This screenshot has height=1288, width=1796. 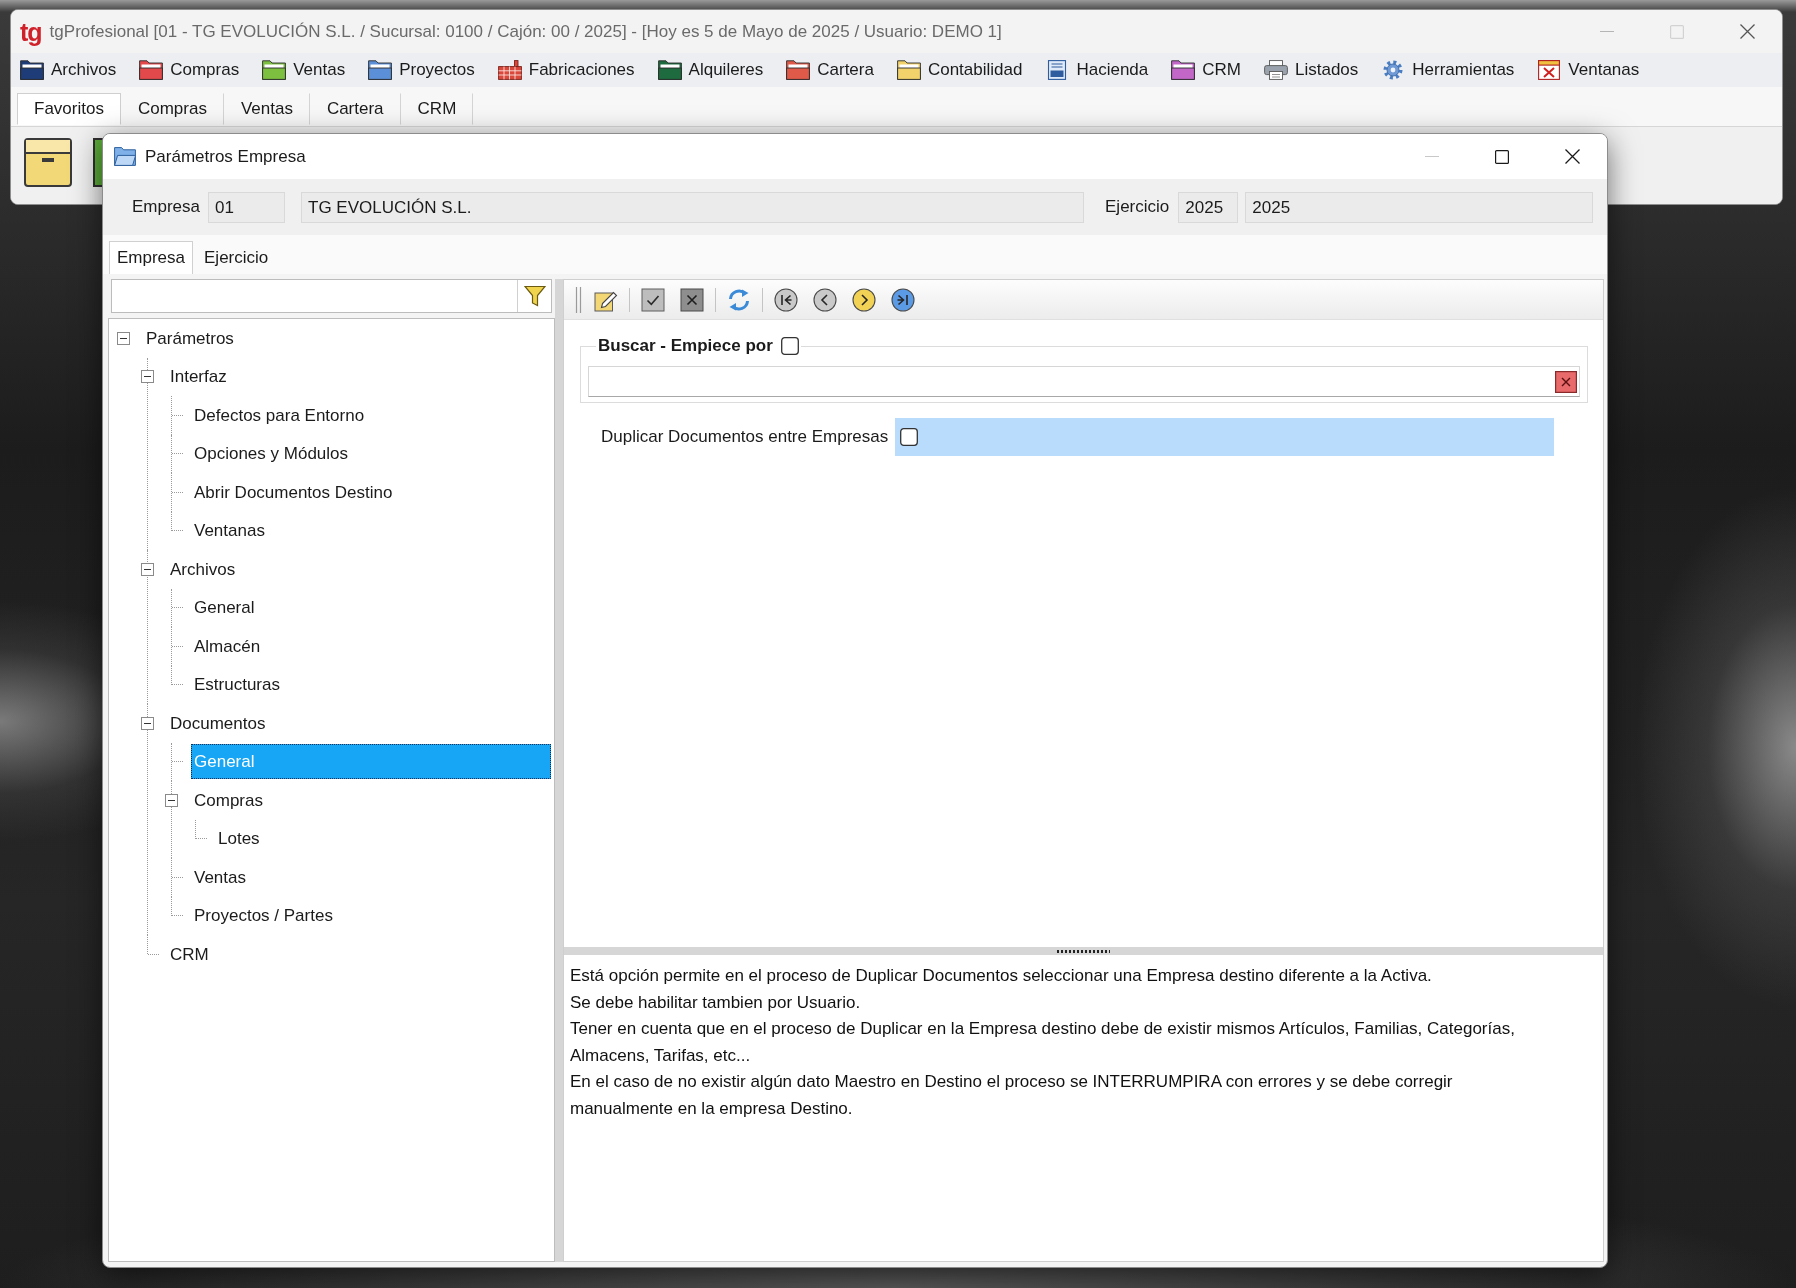 I want to click on tree-item: Compras, so click(x=229, y=800).